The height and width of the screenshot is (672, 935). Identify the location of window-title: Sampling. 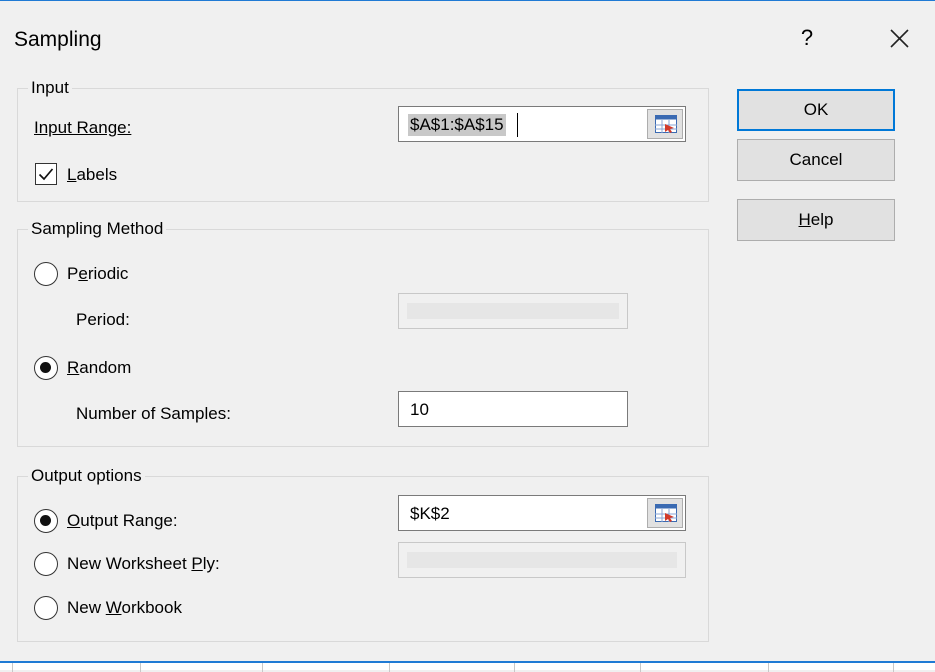
(58, 39).